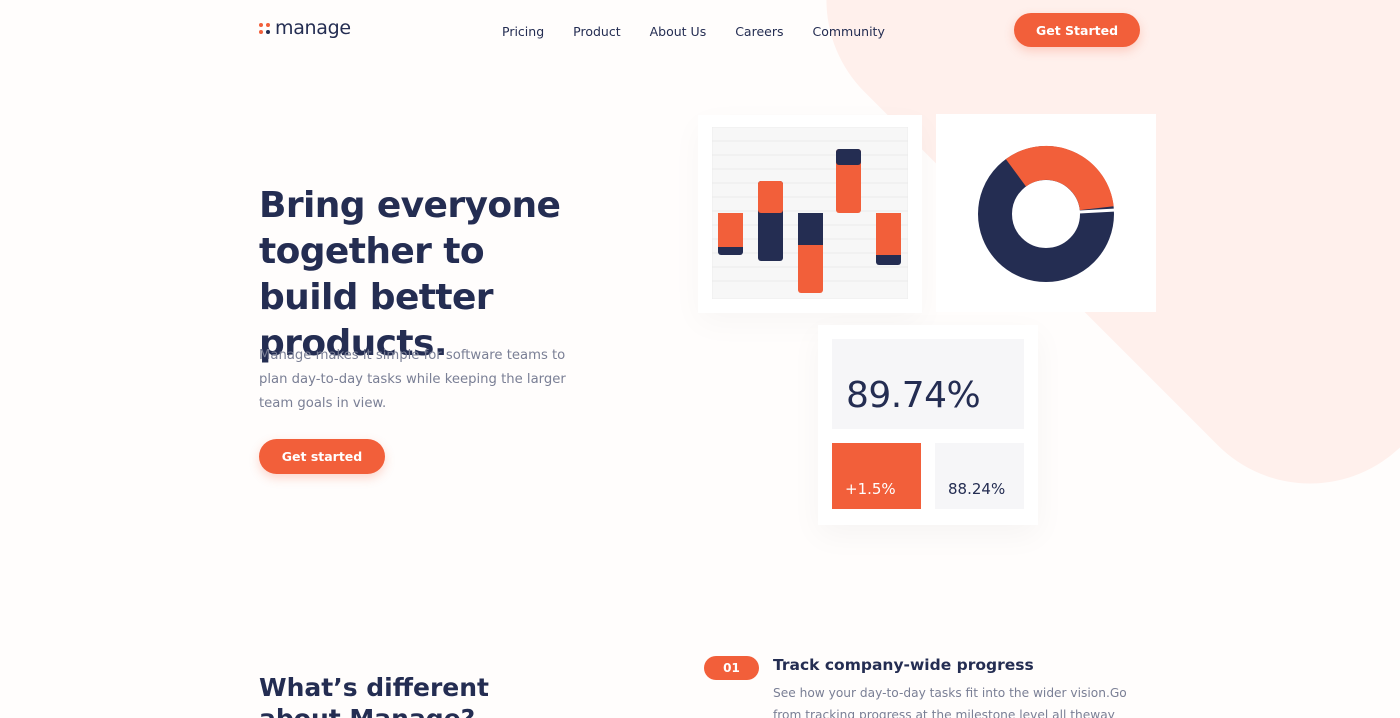  I want to click on donut-chart-graphic, so click(1047, 213).